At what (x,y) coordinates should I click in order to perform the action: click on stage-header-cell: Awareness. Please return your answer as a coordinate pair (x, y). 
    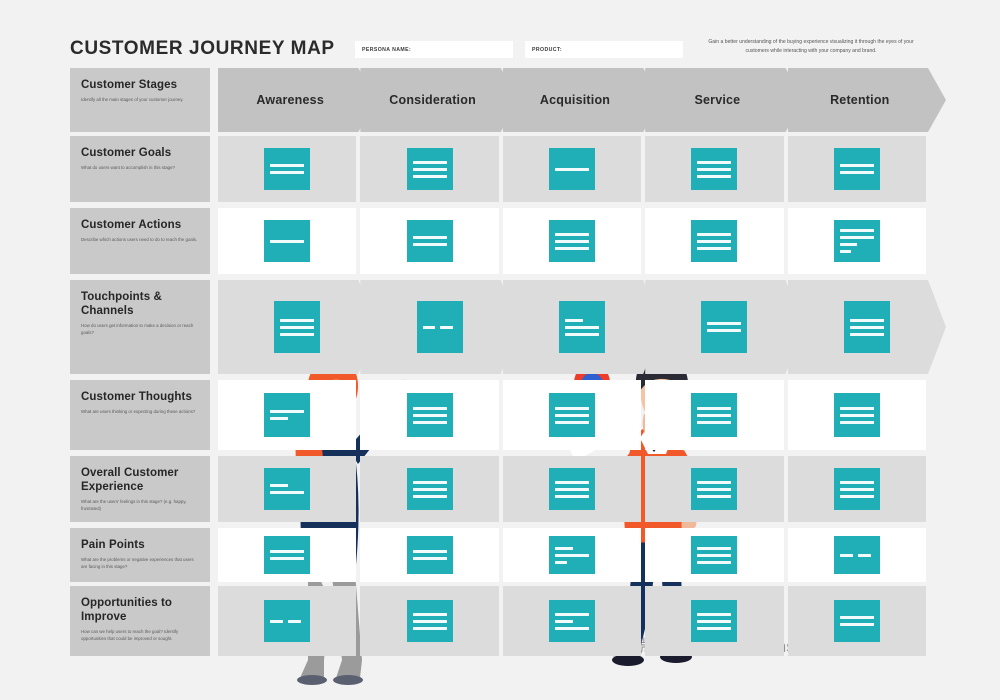
    Looking at the image, I should click on (297, 100).